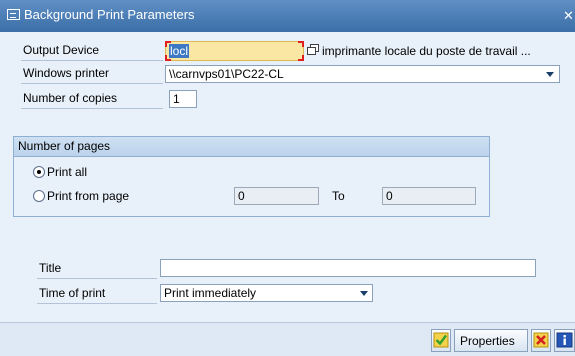  Describe the element at coordinates (362, 74) in the screenshot. I see `windows-printer-dropdown: \\carnvps01\PC22-CL` at that location.